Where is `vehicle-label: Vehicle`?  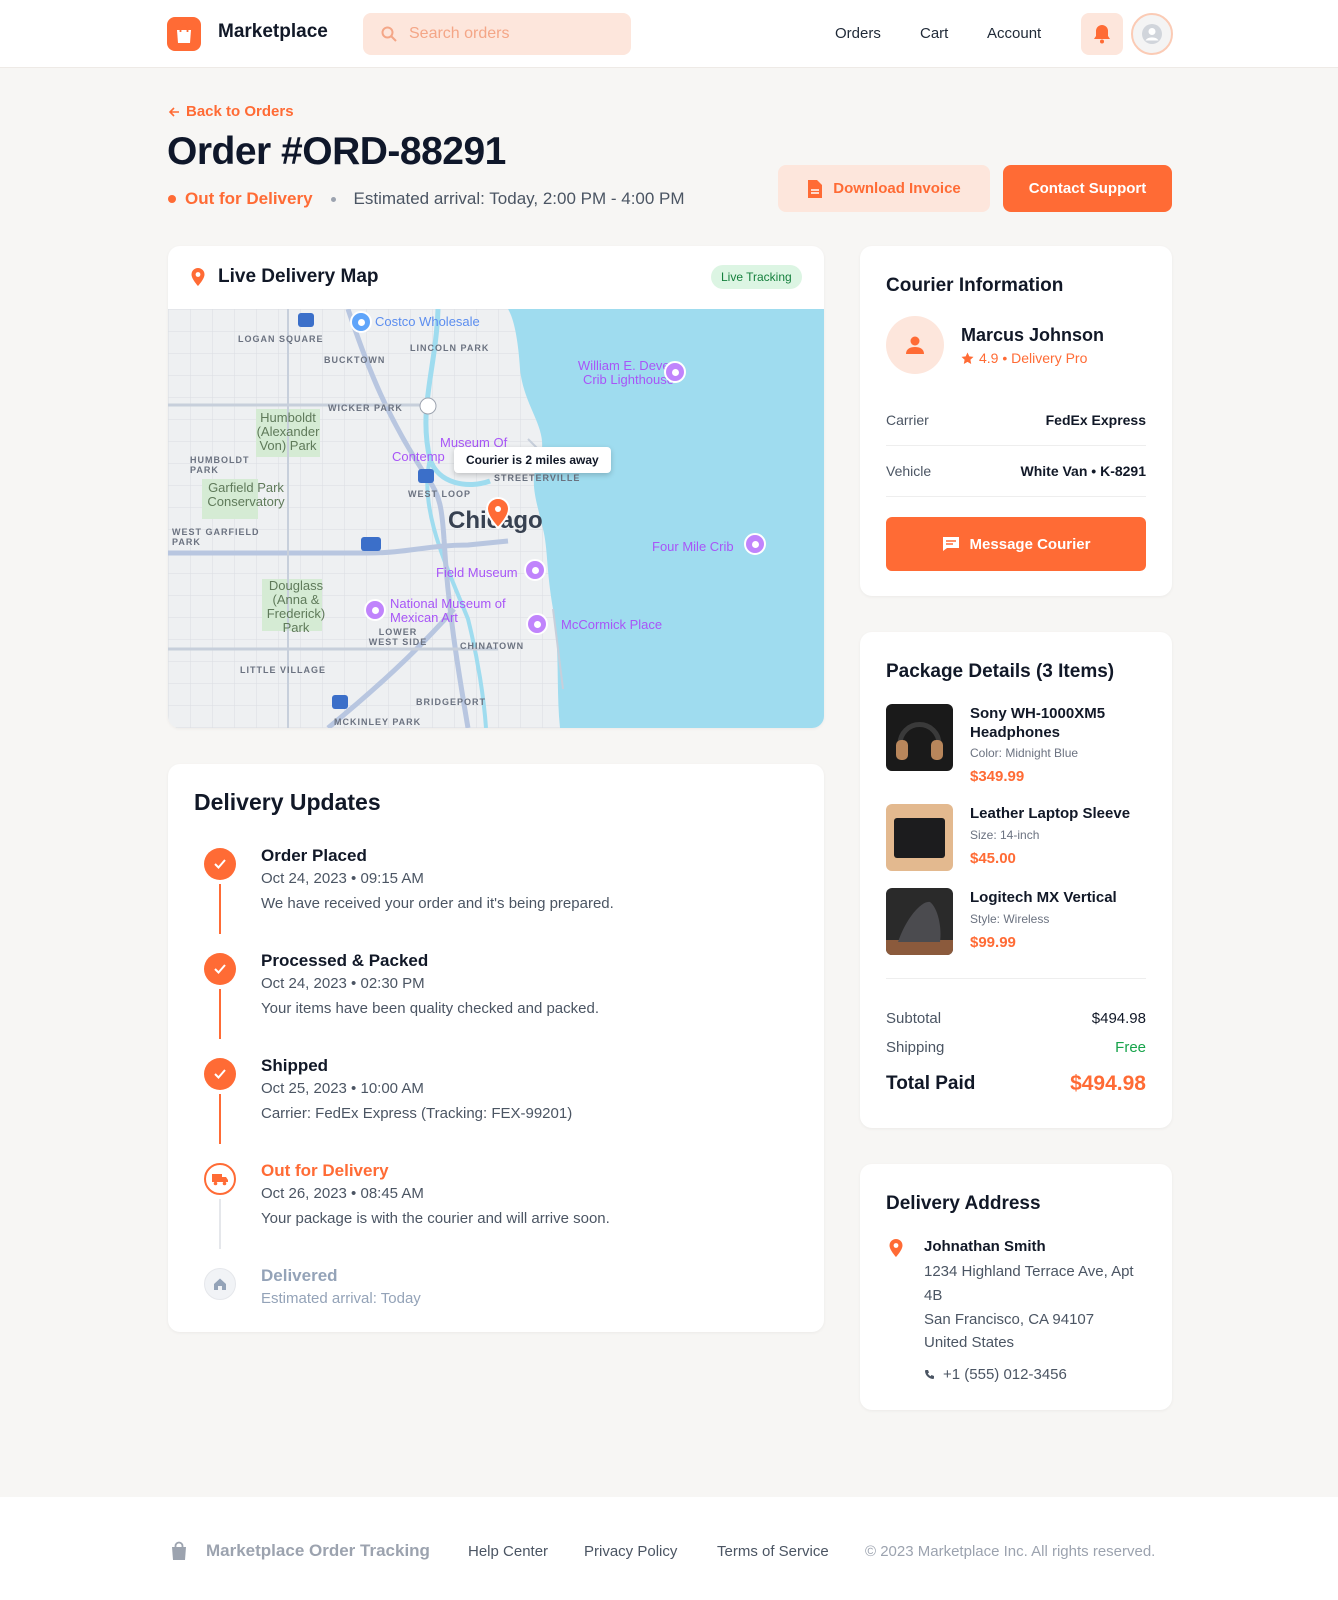
vehicle-label: Vehicle is located at coordinates (909, 471).